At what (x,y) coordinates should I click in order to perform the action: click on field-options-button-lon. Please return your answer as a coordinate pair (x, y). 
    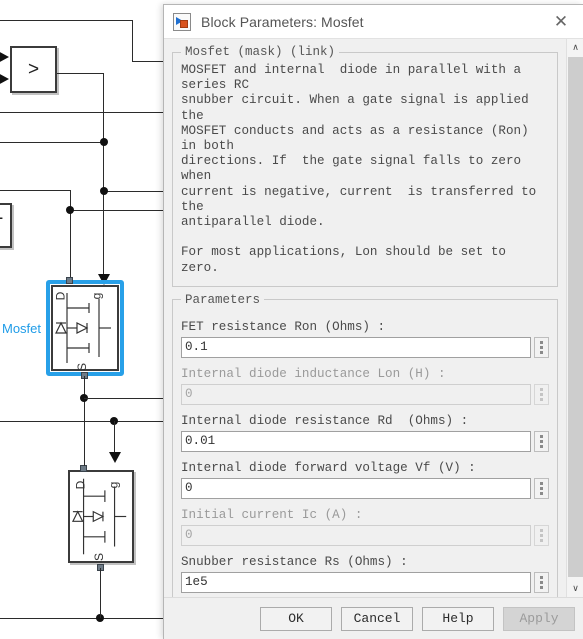
    Looking at the image, I should click on (541, 394).